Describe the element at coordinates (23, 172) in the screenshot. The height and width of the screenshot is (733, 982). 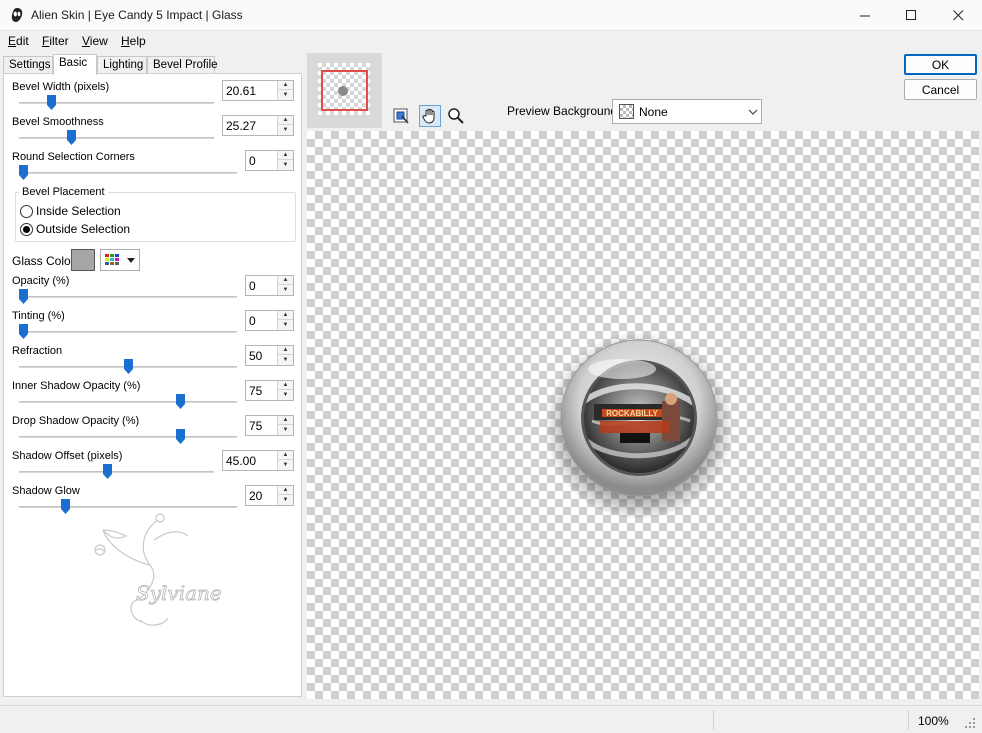
I see `round-corners-slider` at that location.